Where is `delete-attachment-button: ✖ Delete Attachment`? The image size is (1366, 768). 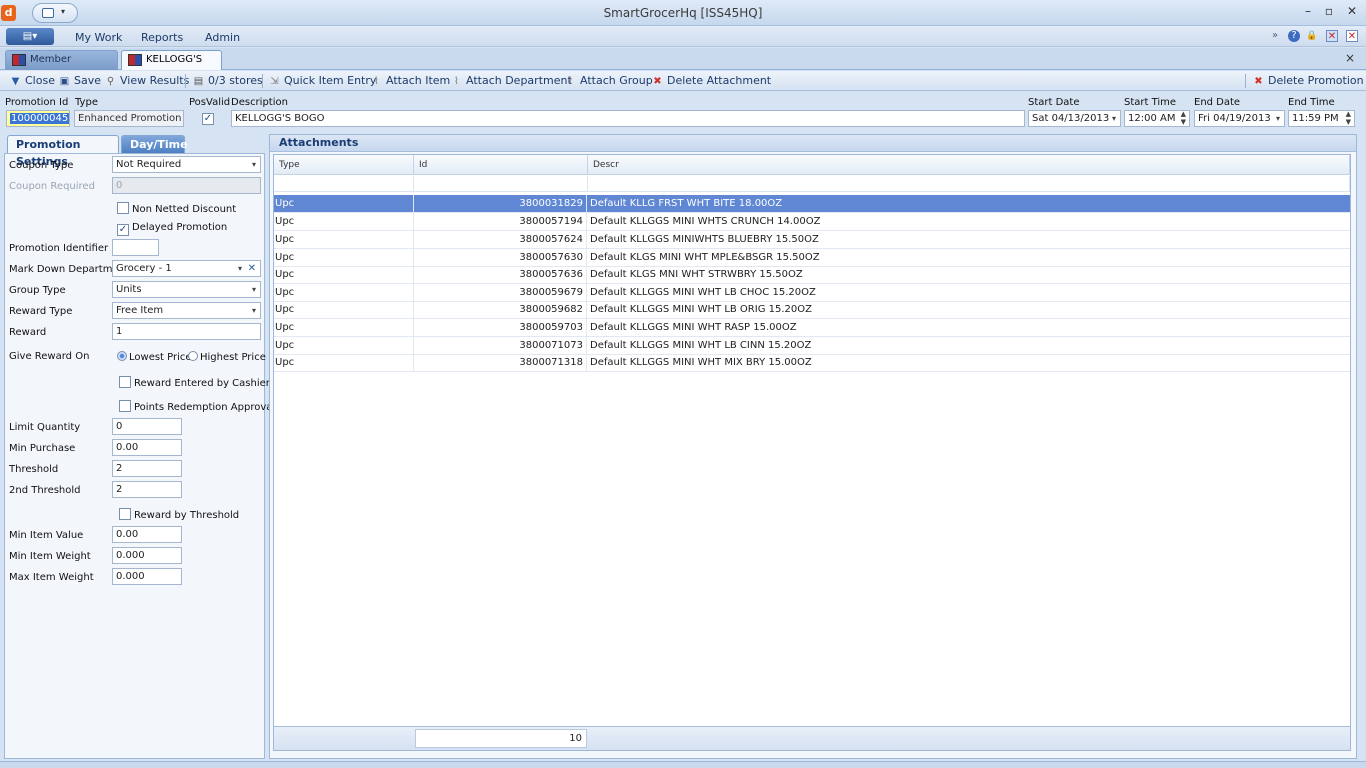
delete-attachment-button: ✖ Delete Attachment is located at coordinates (711, 81).